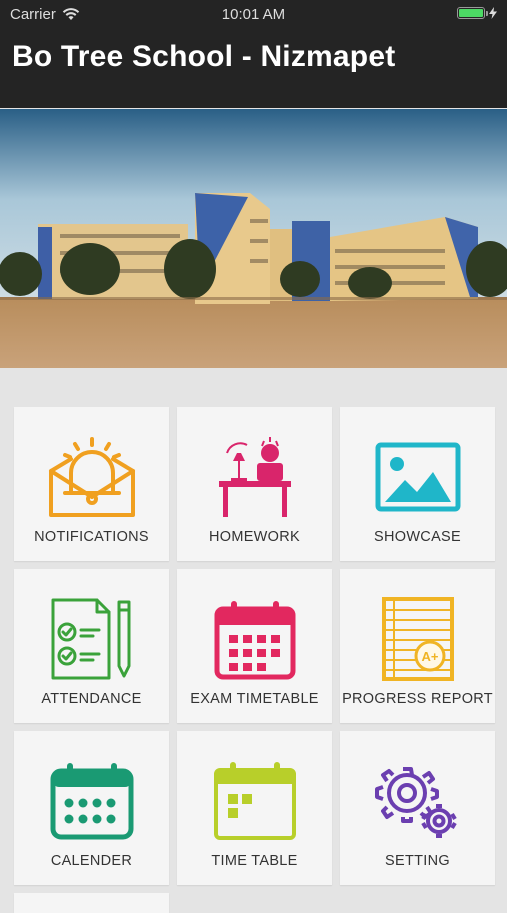 This screenshot has width=507, height=913. What do you see at coordinates (415, 802) in the screenshot?
I see `settings-gears-icon` at bounding box center [415, 802].